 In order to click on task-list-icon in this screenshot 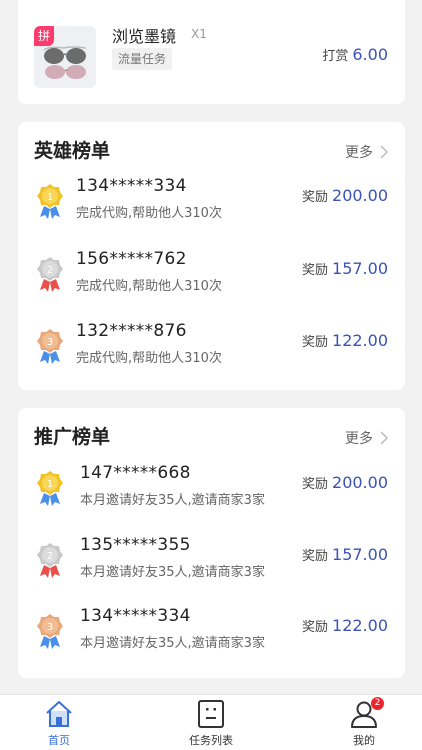, I will do `click(211, 714)`.